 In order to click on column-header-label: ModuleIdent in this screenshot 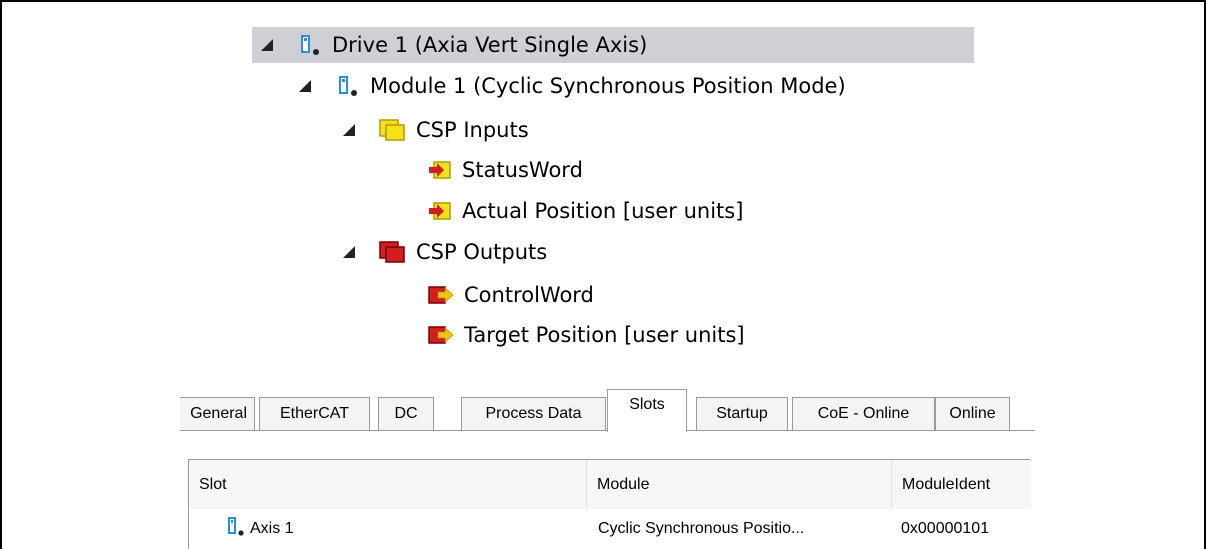, I will do `click(946, 484)`.